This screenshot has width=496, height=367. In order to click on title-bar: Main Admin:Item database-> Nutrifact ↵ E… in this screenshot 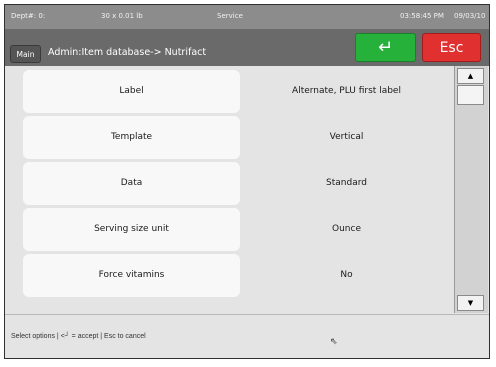, I will do `click(247, 47)`.